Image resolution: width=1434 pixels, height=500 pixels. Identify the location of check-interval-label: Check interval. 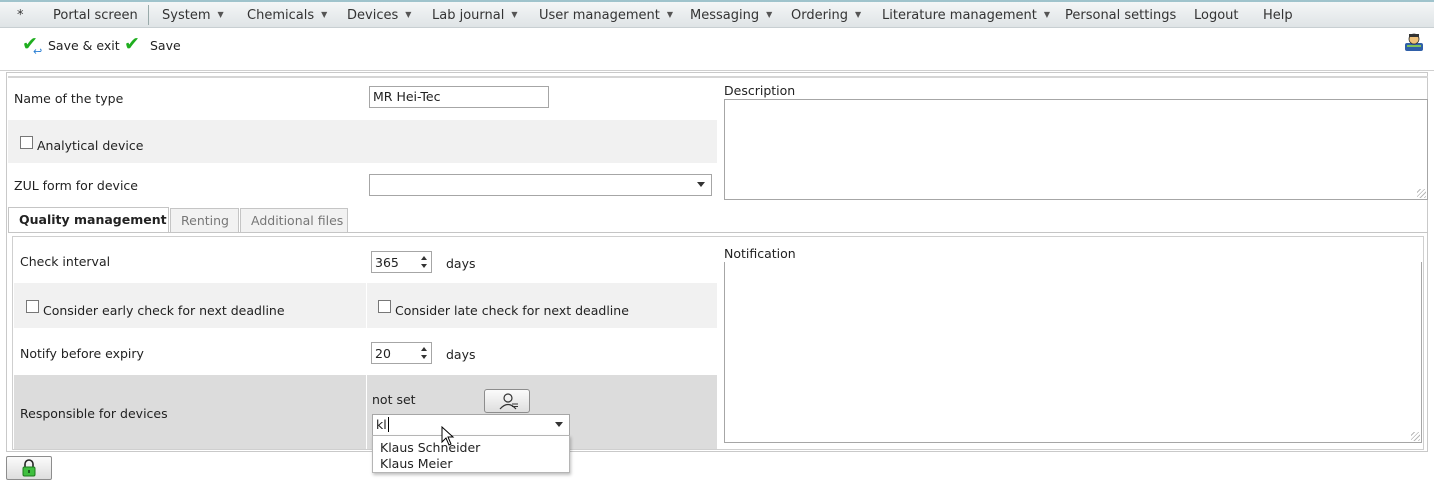
(65, 261).